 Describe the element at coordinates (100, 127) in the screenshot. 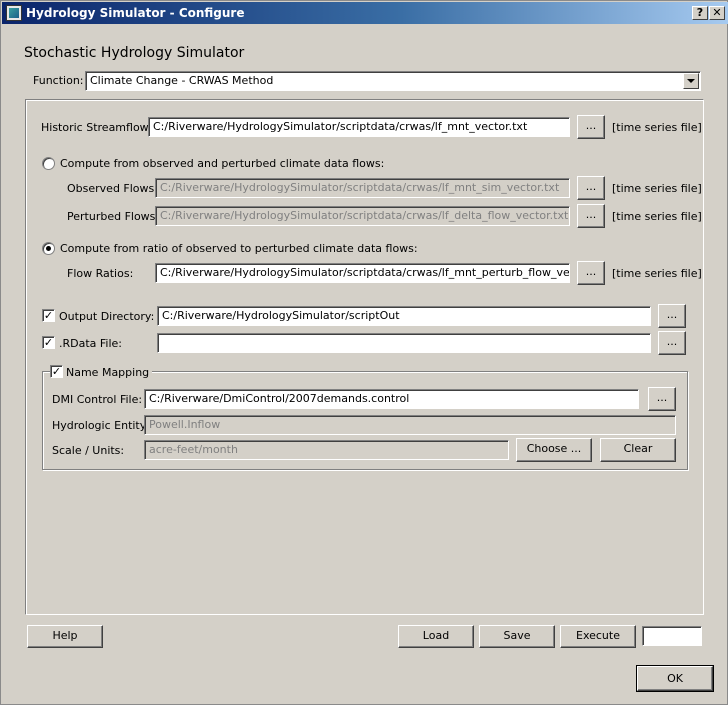

I see `historic-streamflows-label: Historic Streamflows:` at that location.